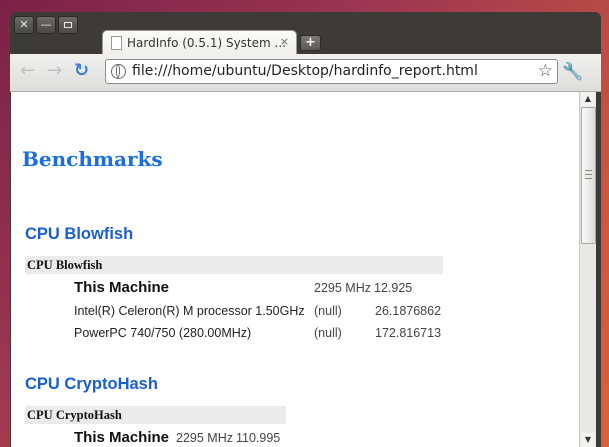 Image resolution: width=609 pixels, height=447 pixels. What do you see at coordinates (79, 234) in the screenshot?
I see `section-title-cpu-blowfish: CPU Blowfish` at bounding box center [79, 234].